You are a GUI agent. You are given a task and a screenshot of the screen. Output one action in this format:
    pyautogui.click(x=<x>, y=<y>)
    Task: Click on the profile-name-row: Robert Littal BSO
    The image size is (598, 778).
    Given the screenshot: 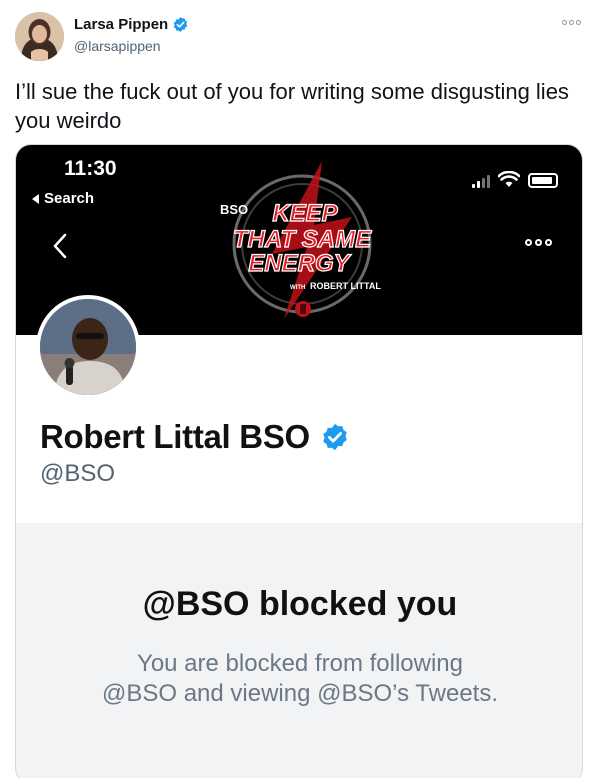 What is the action you would take?
    pyautogui.click(x=195, y=437)
    